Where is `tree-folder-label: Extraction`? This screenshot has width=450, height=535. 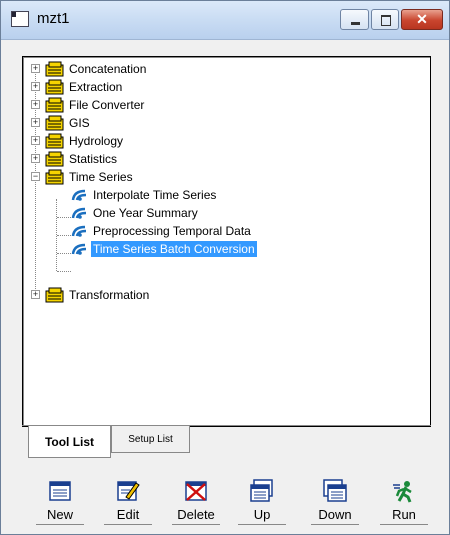 tree-folder-label: Extraction is located at coordinates (96, 87).